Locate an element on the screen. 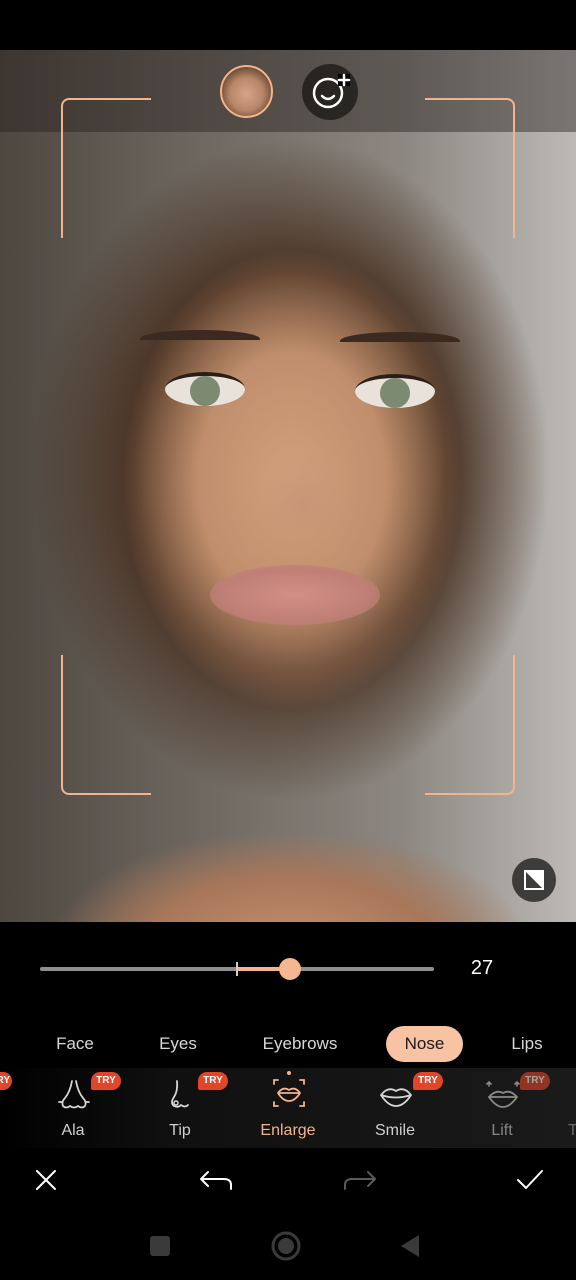 The width and height of the screenshot is (576, 1280). tool-label: Enlarge is located at coordinates (288, 1130).